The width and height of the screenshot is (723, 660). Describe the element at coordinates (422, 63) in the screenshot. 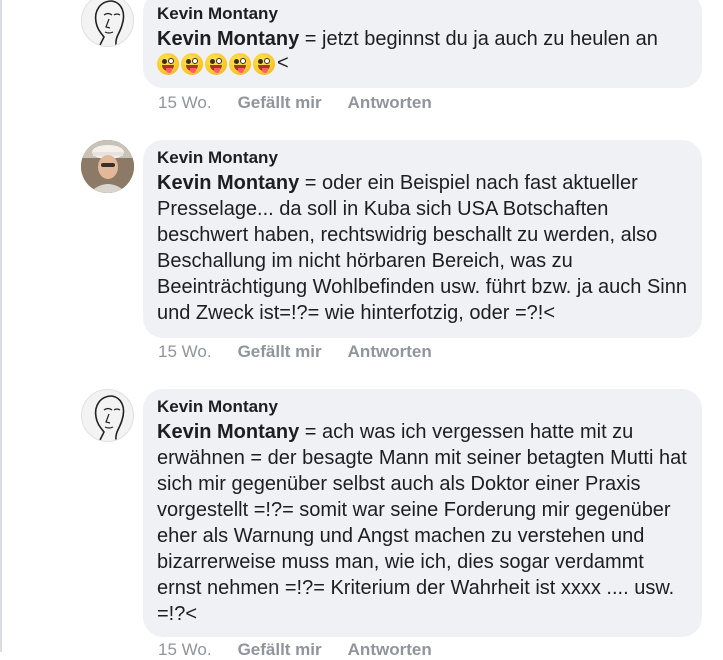

I see `emoji-row: <` at that location.